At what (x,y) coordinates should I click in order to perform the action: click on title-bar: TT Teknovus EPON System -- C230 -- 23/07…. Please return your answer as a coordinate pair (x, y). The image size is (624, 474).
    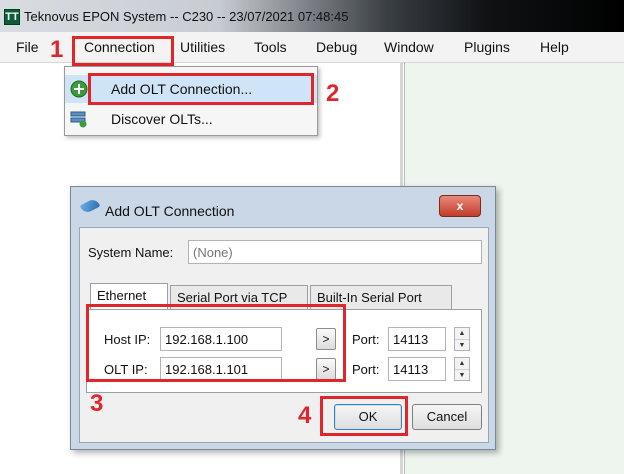
    Looking at the image, I should click on (312, 16).